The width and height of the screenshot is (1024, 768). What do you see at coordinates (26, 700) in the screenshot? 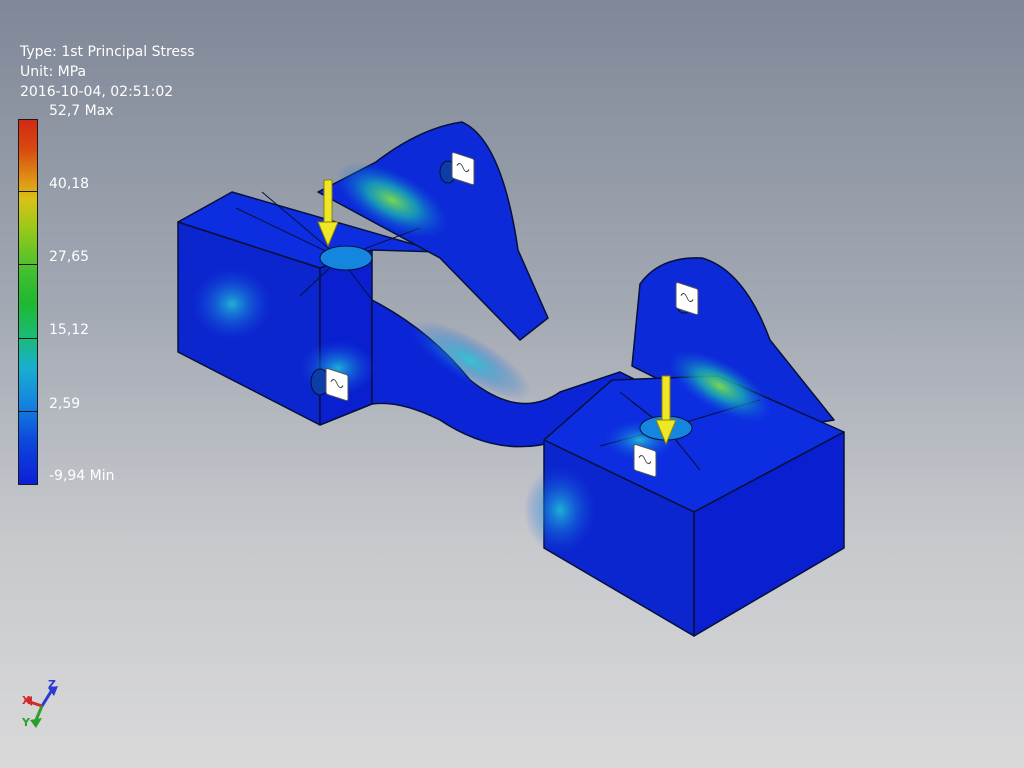
I see `triad-x-label: X` at bounding box center [26, 700].